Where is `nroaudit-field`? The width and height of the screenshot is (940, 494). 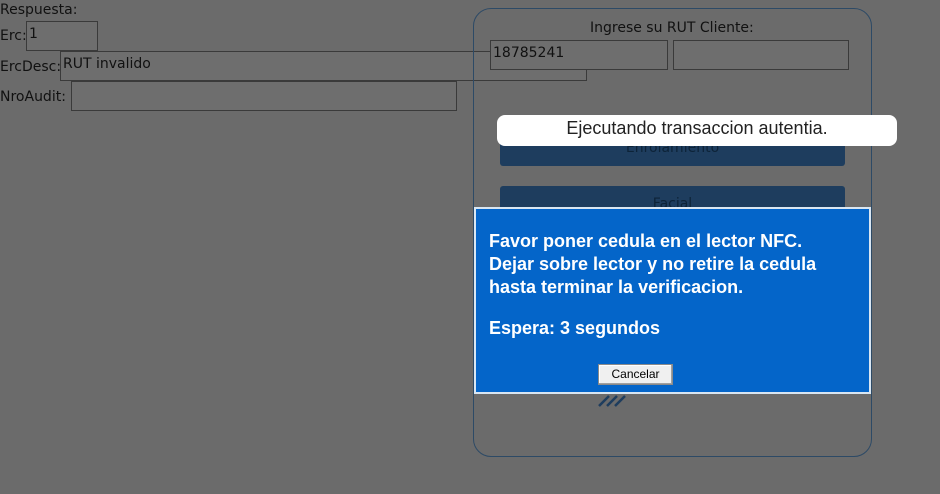 nroaudit-field is located at coordinates (264, 96).